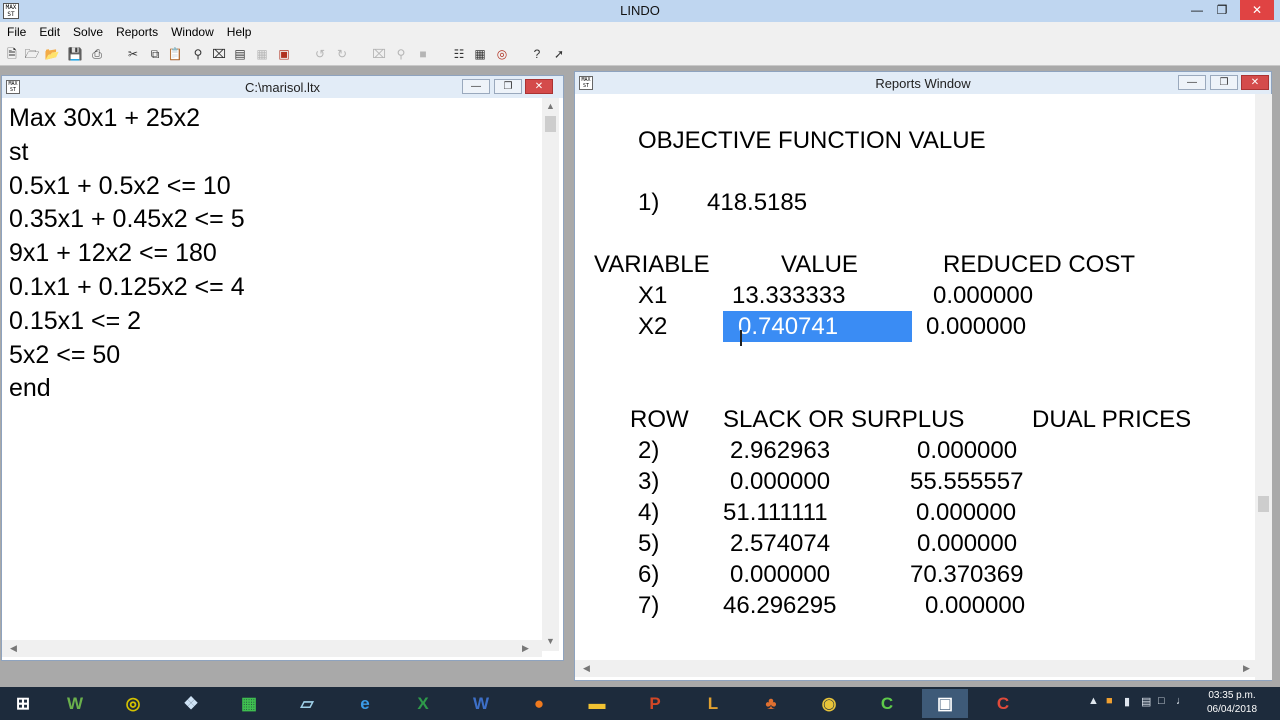  What do you see at coordinates (550, 106) in the screenshot?
I see `scroll-up-icon: ▲` at bounding box center [550, 106].